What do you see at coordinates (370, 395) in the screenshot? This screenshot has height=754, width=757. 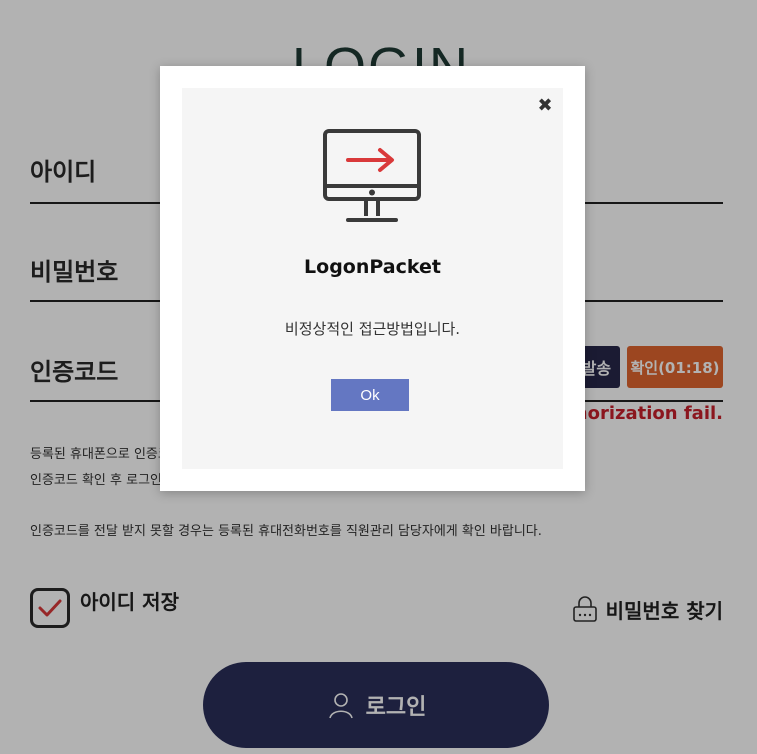 I see `ok-button: Ok` at bounding box center [370, 395].